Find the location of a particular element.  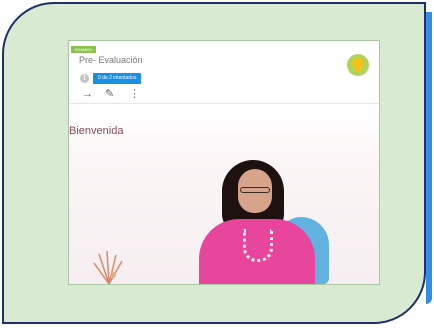

welcome-heading: Bienvenida is located at coordinates (96, 131).